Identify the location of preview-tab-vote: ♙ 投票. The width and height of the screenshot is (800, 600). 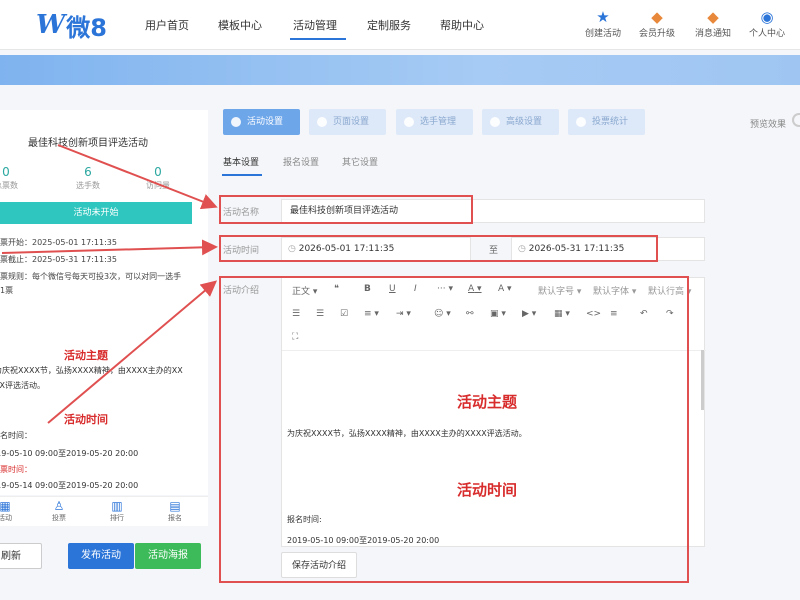
(59, 511).